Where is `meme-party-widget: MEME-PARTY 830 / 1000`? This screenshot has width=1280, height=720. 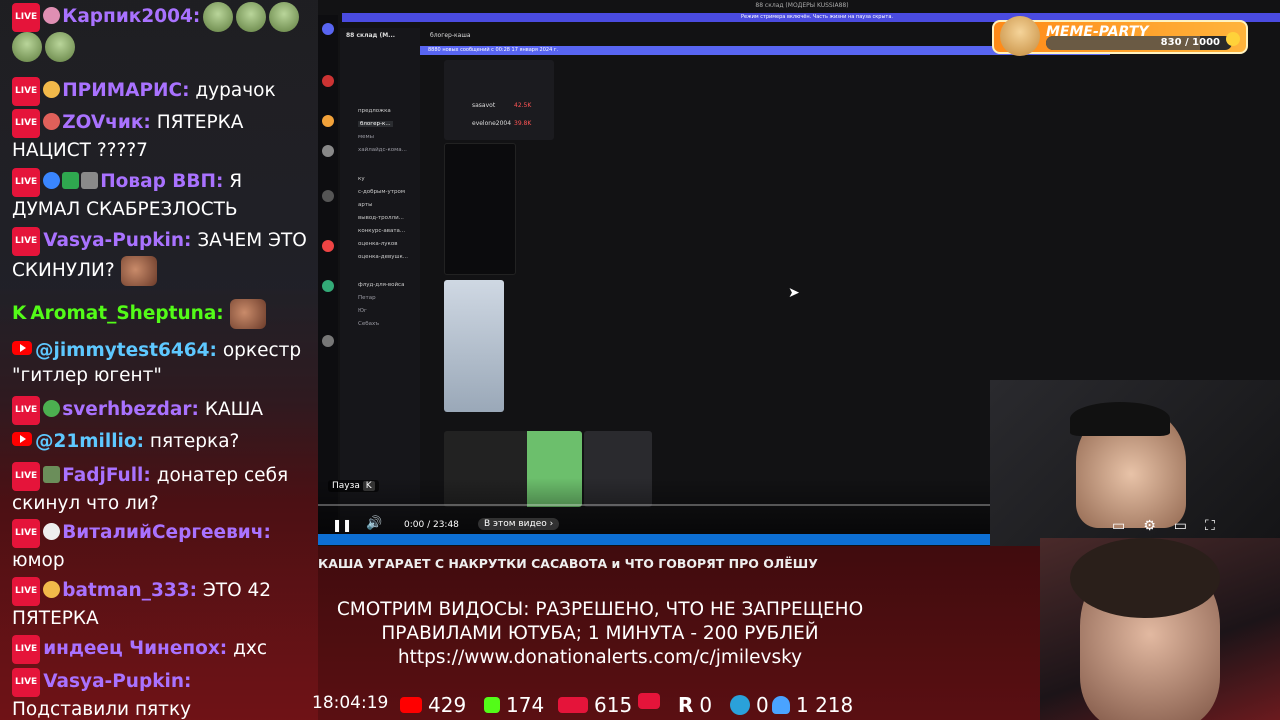
meme-party-widget: MEME-PARTY 830 / 1000 is located at coordinates (1120, 36).